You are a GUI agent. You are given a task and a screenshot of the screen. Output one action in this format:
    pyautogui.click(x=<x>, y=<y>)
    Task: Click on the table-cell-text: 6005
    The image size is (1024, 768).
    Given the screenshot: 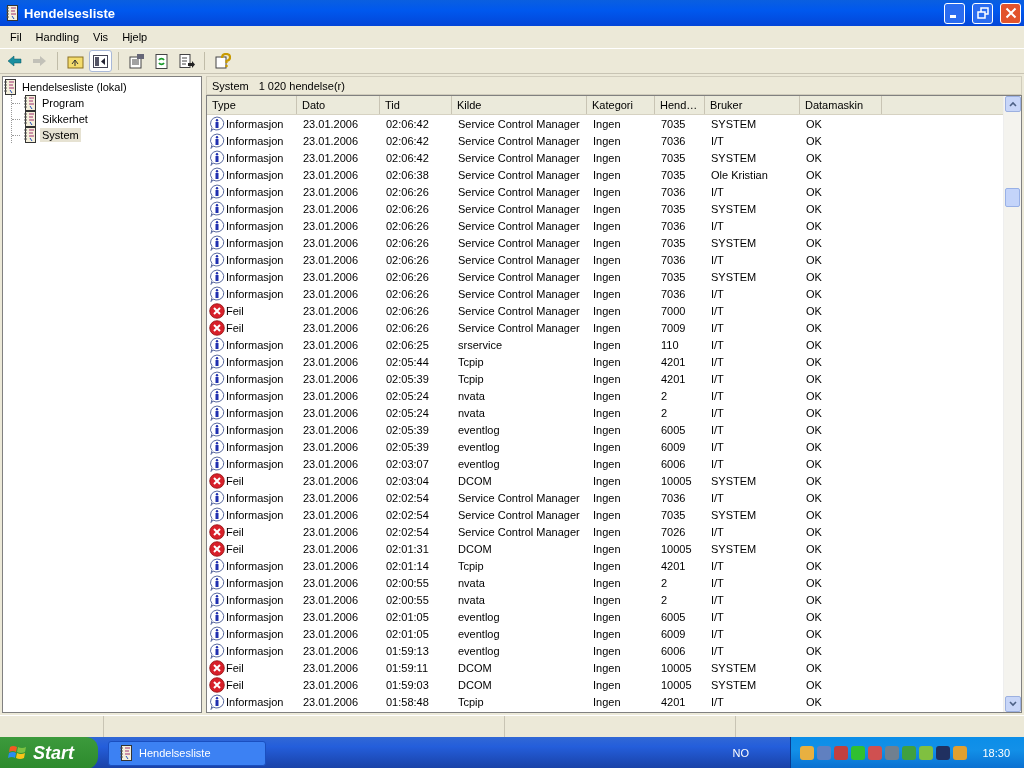 What is the action you would take?
    pyautogui.click(x=673, y=429)
    